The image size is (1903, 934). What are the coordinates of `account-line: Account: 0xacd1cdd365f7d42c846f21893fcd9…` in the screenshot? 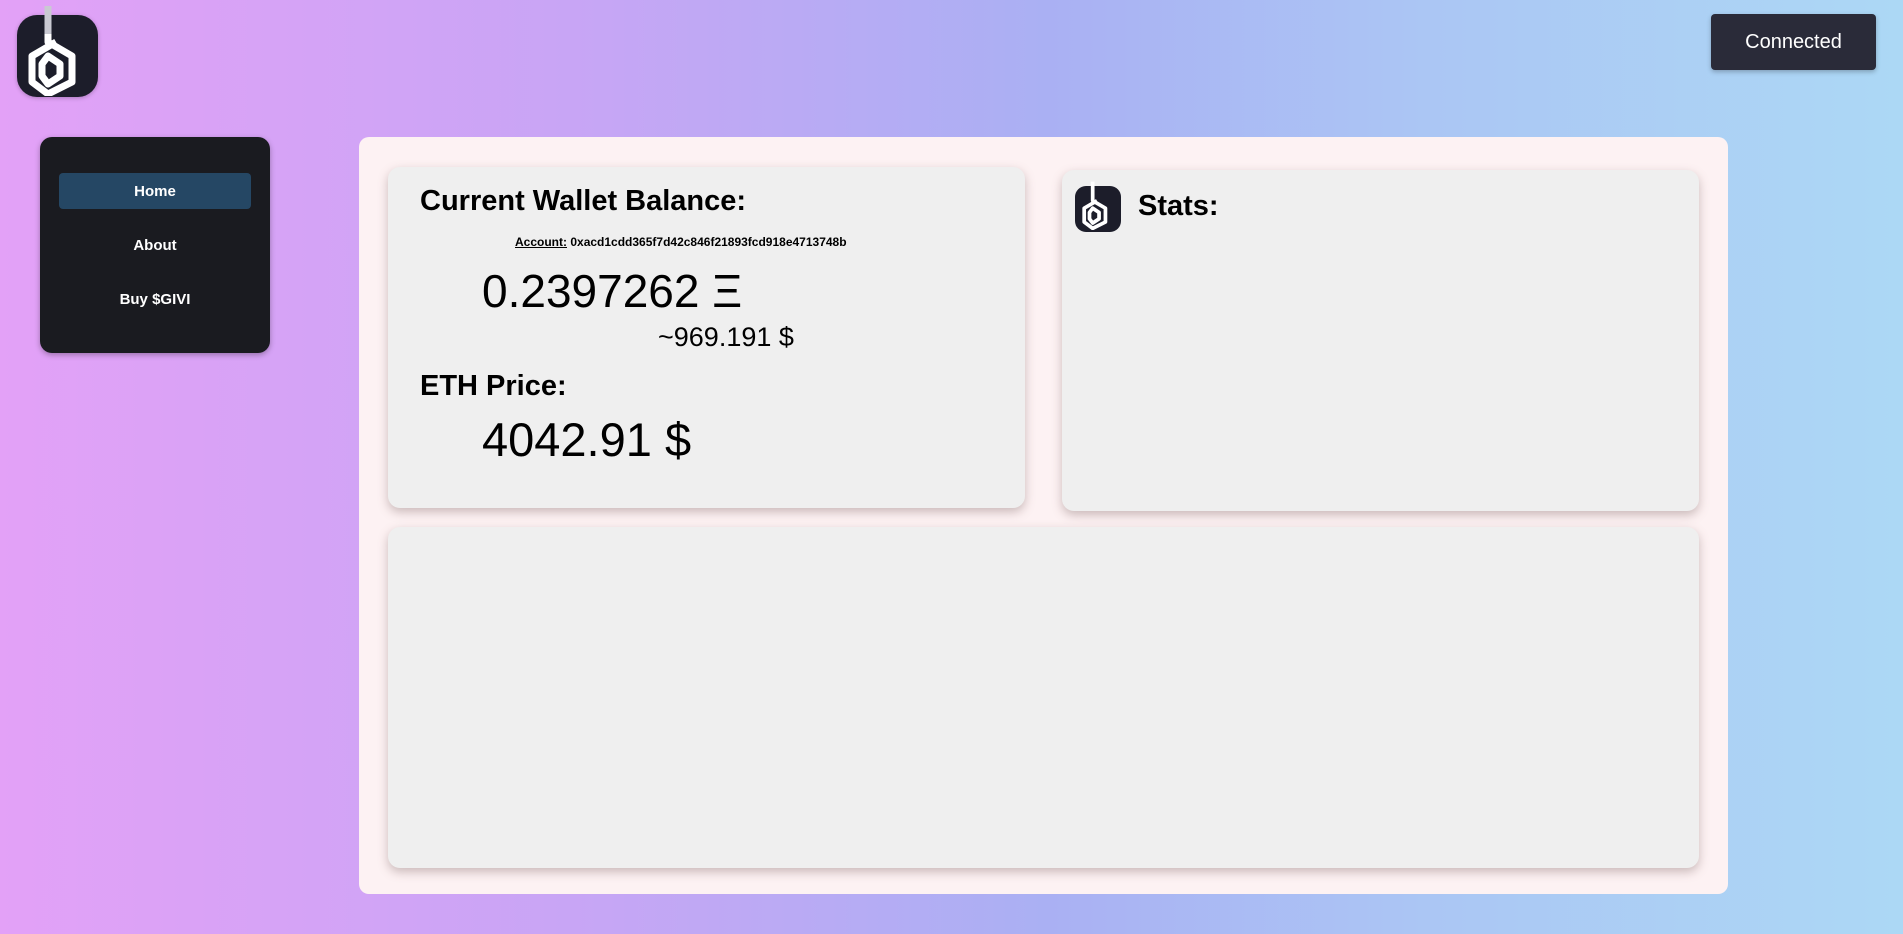 It's located at (681, 242).